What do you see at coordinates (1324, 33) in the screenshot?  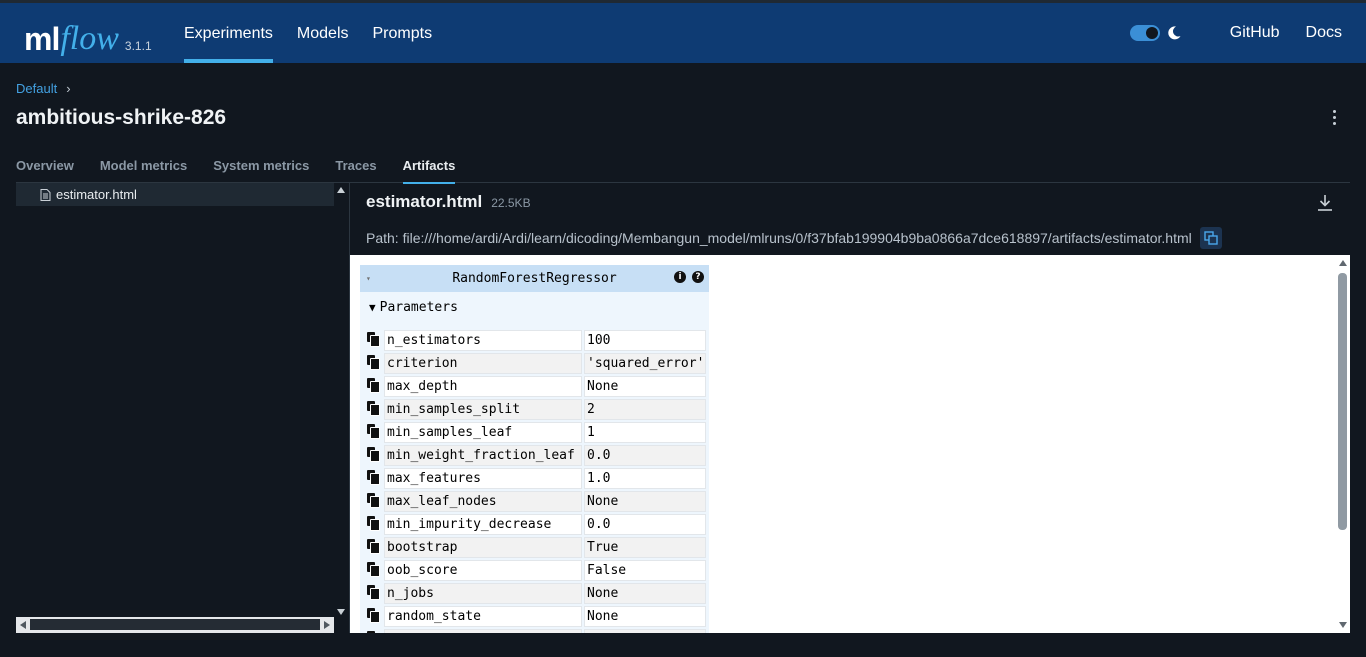 I see `docs-link: Docs` at bounding box center [1324, 33].